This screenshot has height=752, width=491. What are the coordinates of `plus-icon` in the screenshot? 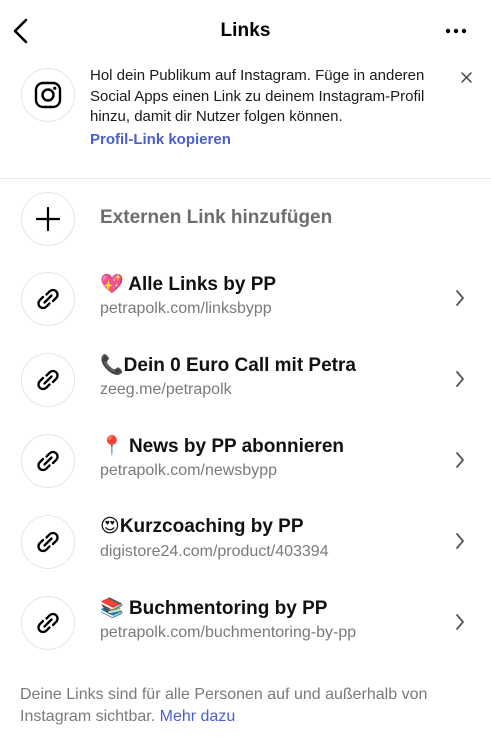 It's located at (48, 219).